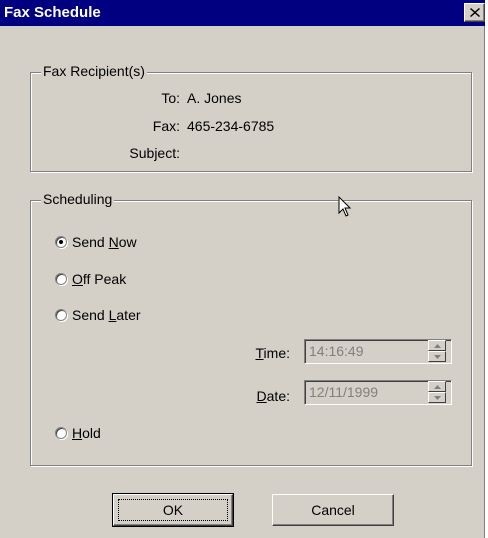 This screenshot has height=538, width=488. I want to click on close-button, so click(474, 12).